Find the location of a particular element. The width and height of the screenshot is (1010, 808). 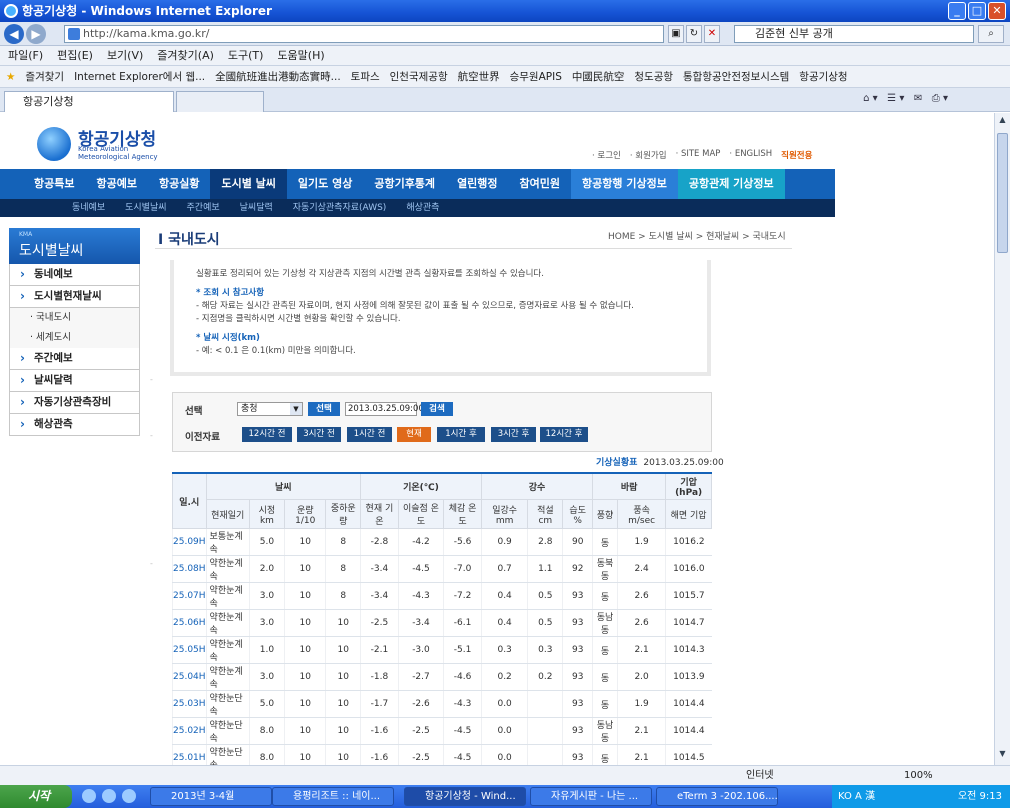

menu-item: 파일(F) is located at coordinates (25, 55).